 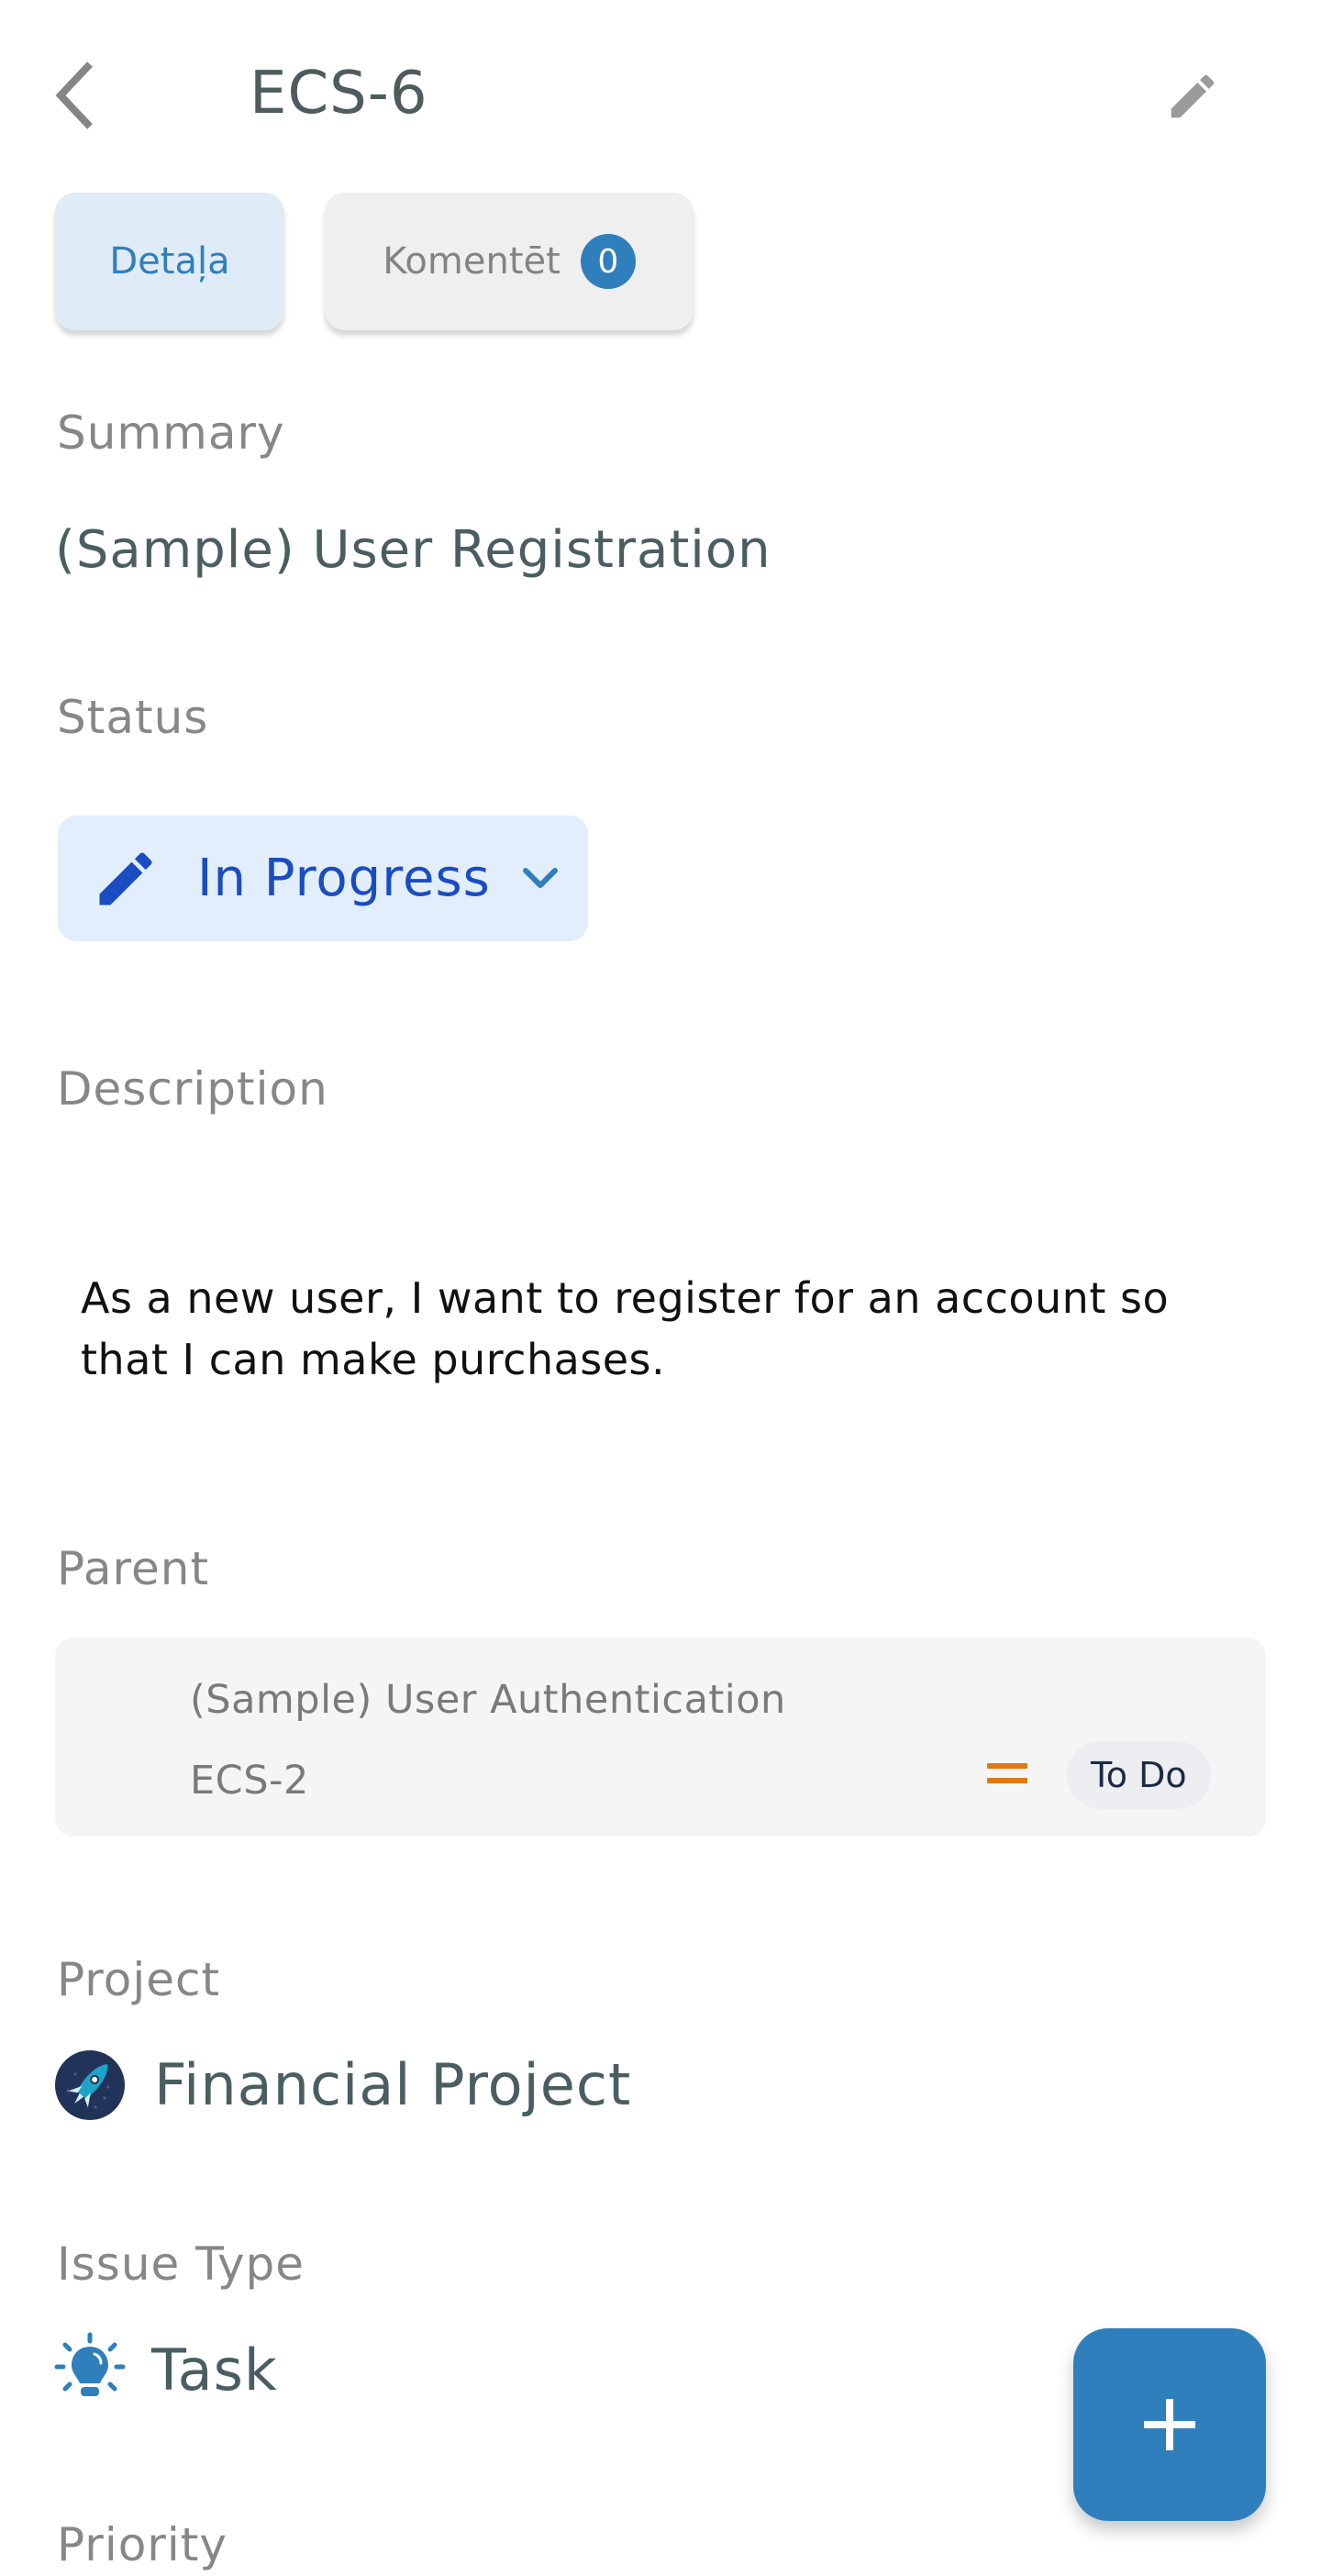 I want to click on tab-details-label: Detaļa, so click(x=169, y=261).